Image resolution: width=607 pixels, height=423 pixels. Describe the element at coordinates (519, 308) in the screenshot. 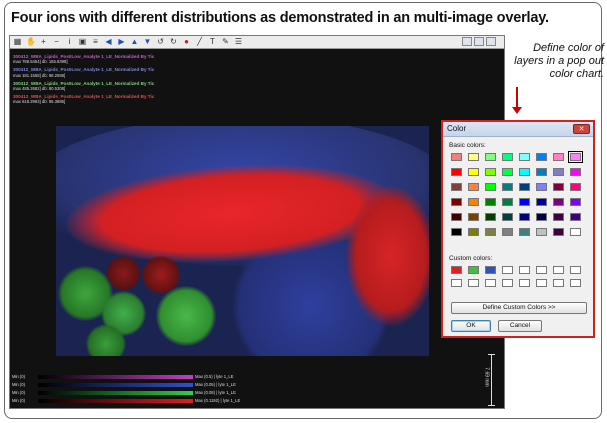

I see `define-custom-colors-button: Define Custom Colors >>` at that location.